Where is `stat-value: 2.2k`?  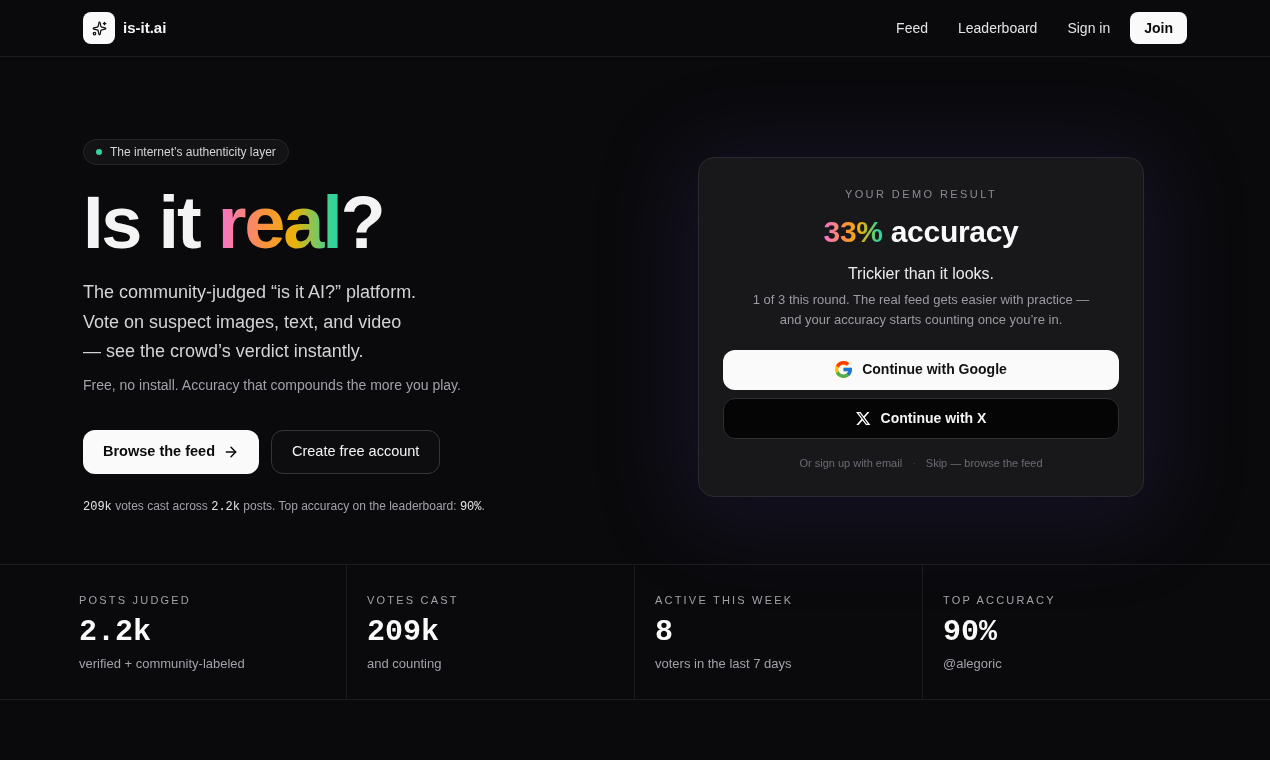 stat-value: 2.2k is located at coordinates (115, 631).